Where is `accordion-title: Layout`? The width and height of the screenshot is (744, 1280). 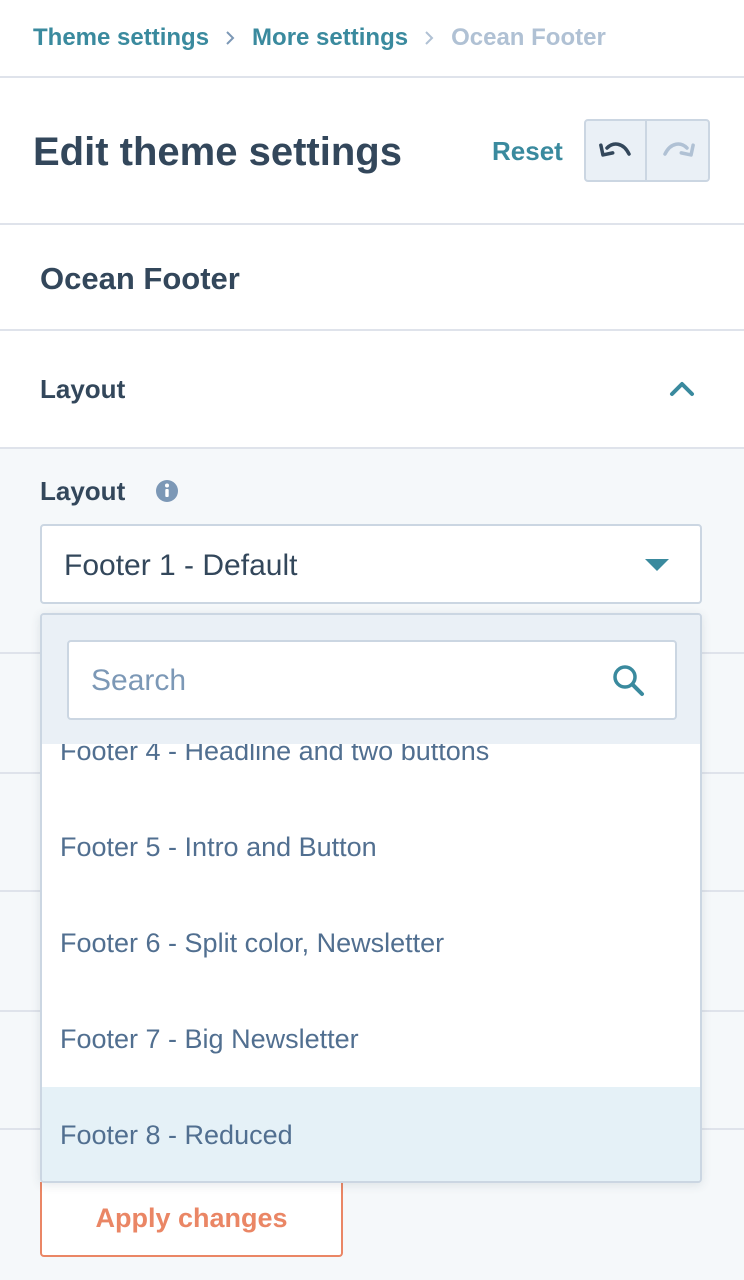 accordion-title: Layout is located at coordinates (83, 389).